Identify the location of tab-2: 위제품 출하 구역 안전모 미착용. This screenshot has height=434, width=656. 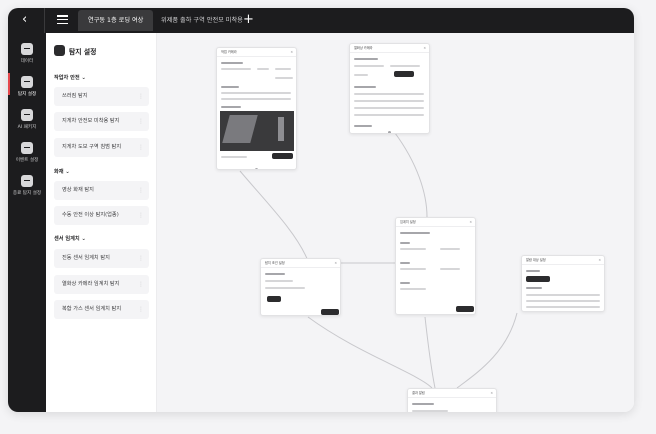
(202, 20).